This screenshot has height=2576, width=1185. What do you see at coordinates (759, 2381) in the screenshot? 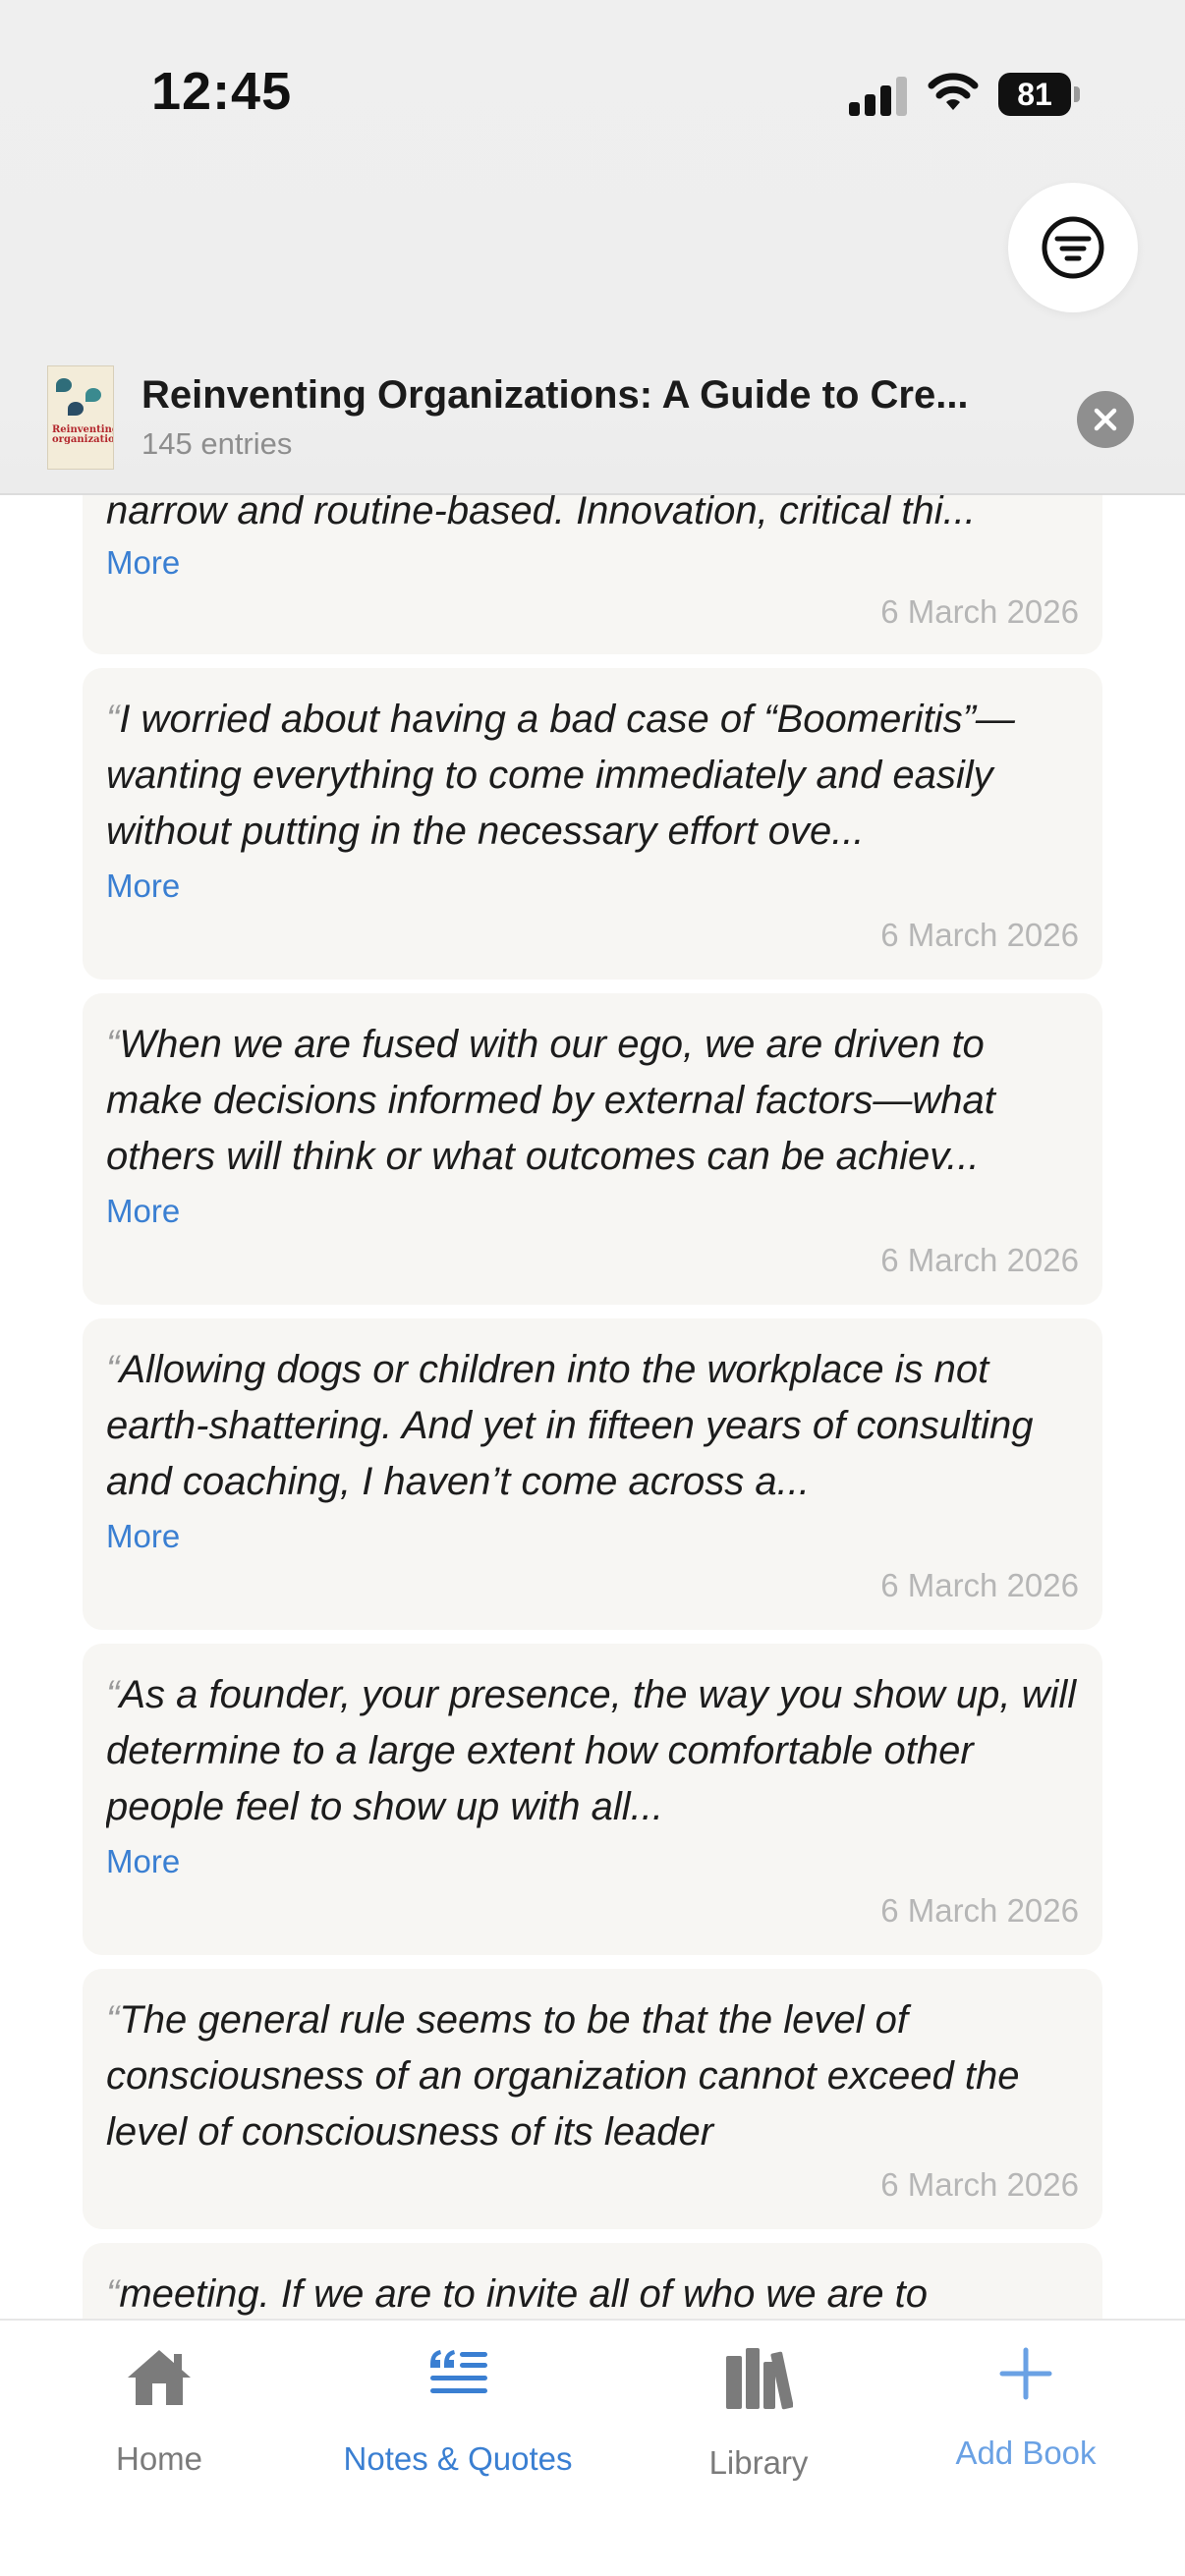
I see `books-icon` at bounding box center [759, 2381].